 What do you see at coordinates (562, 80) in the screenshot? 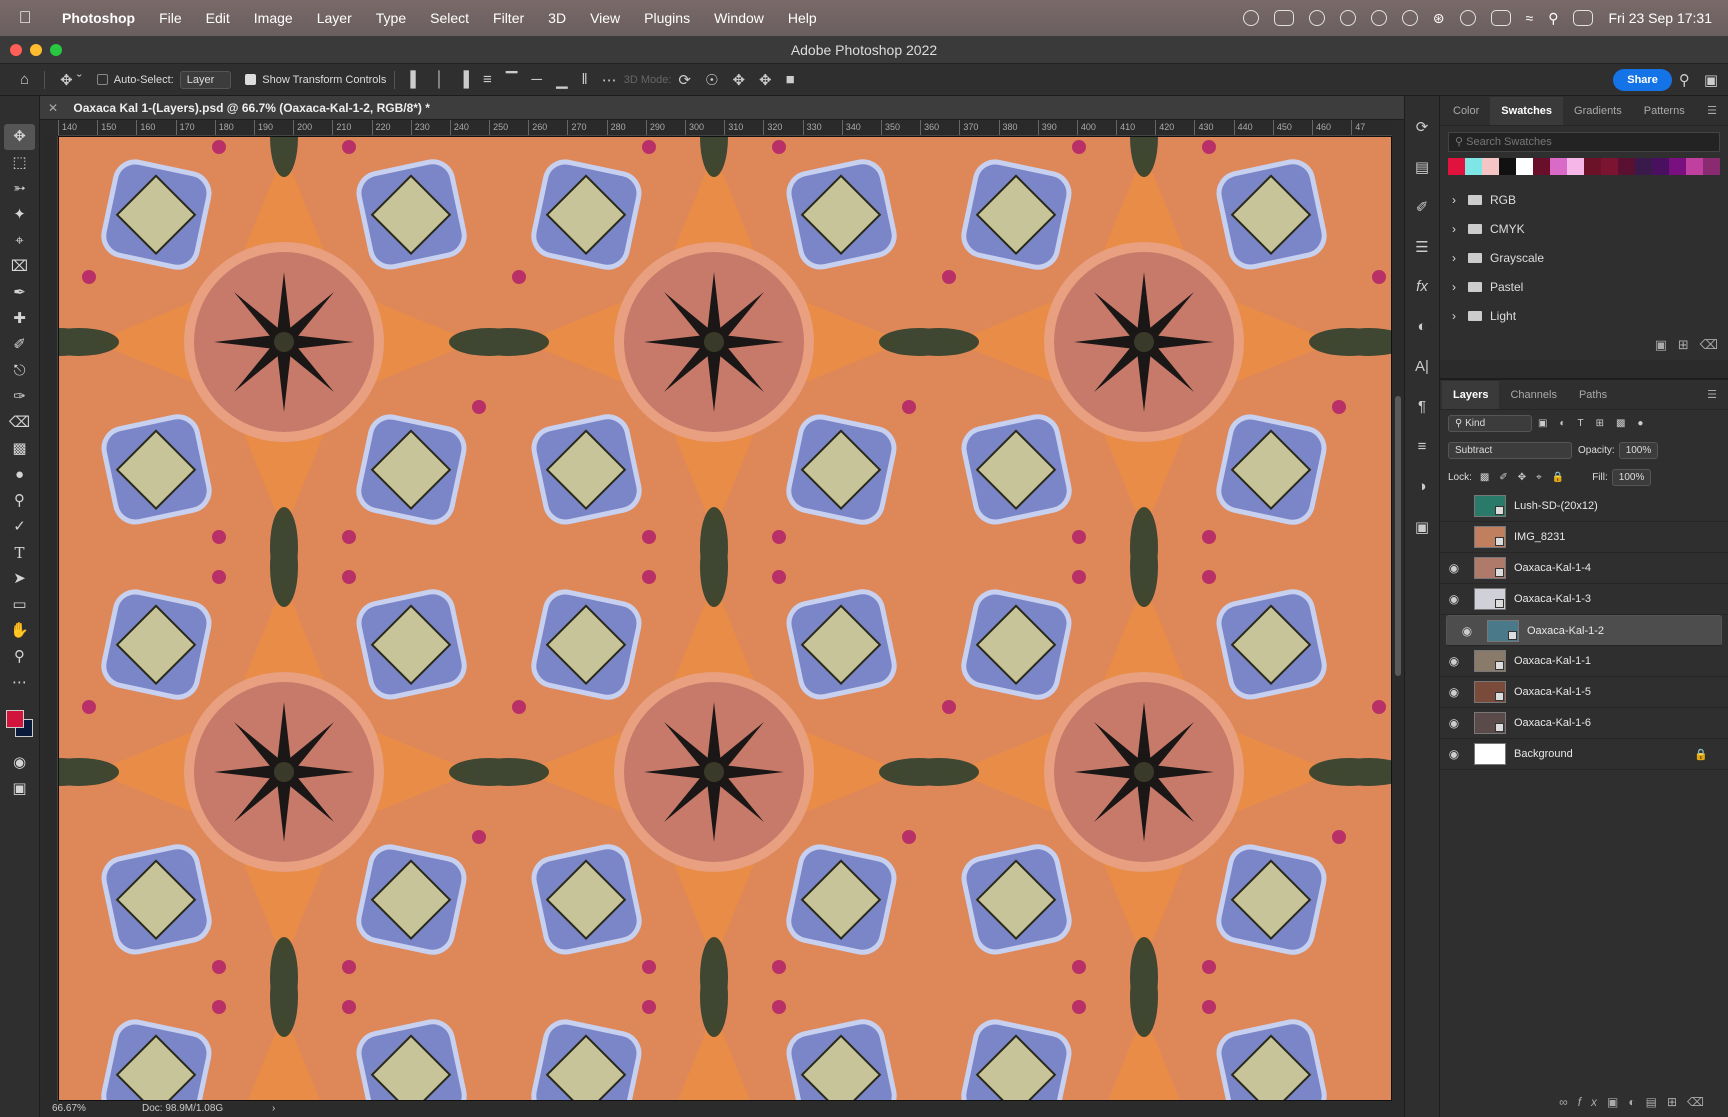
I see `align-bottom-icon: ▁` at bounding box center [562, 80].